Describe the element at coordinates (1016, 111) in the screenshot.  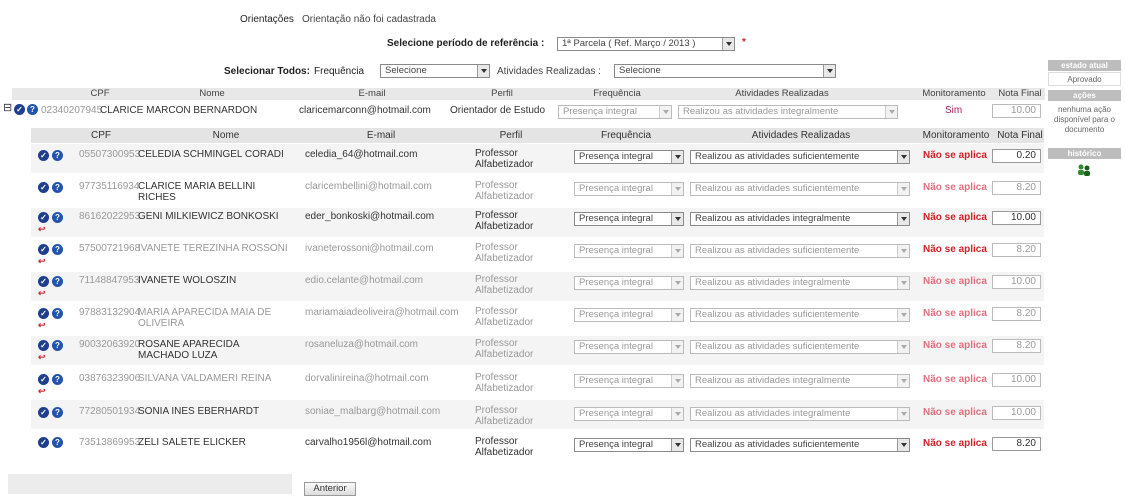
I see `outer-grade-input: 10.00` at that location.